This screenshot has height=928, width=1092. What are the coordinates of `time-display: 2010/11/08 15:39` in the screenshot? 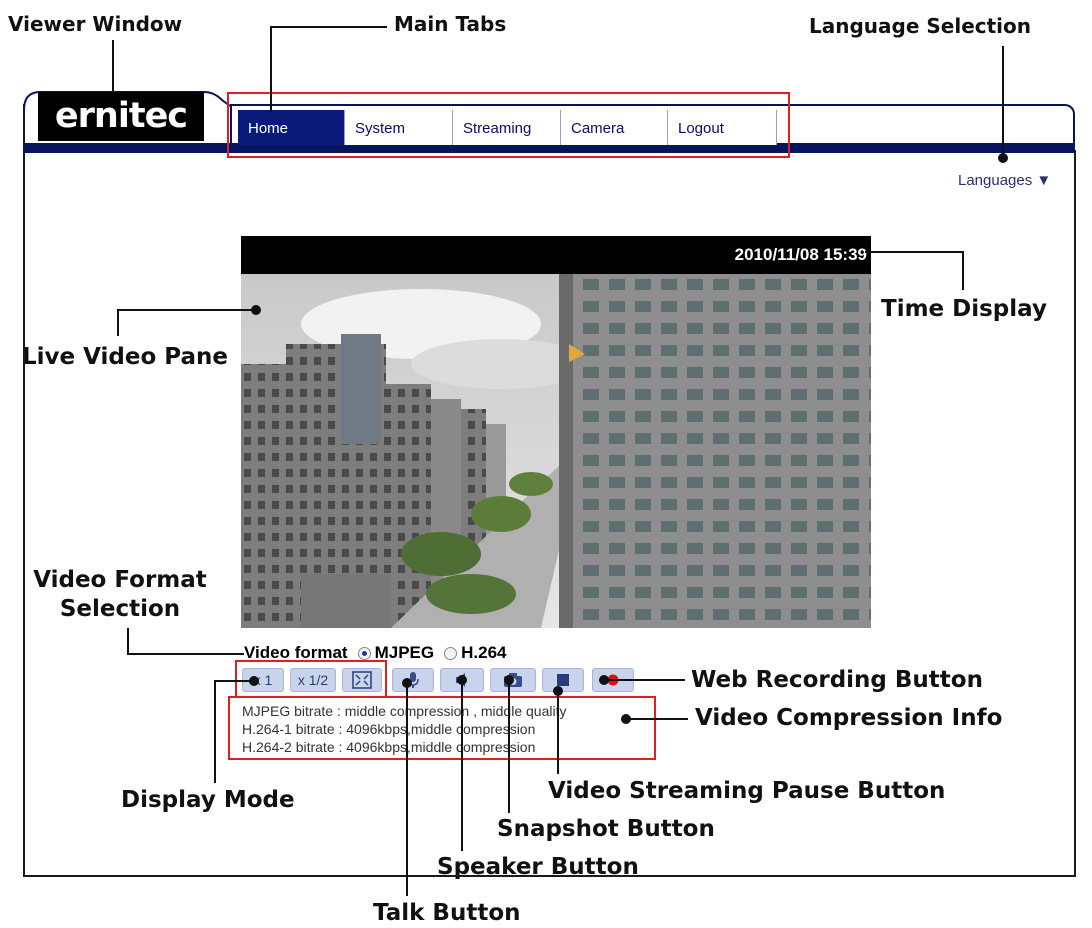 It's located at (556, 255).